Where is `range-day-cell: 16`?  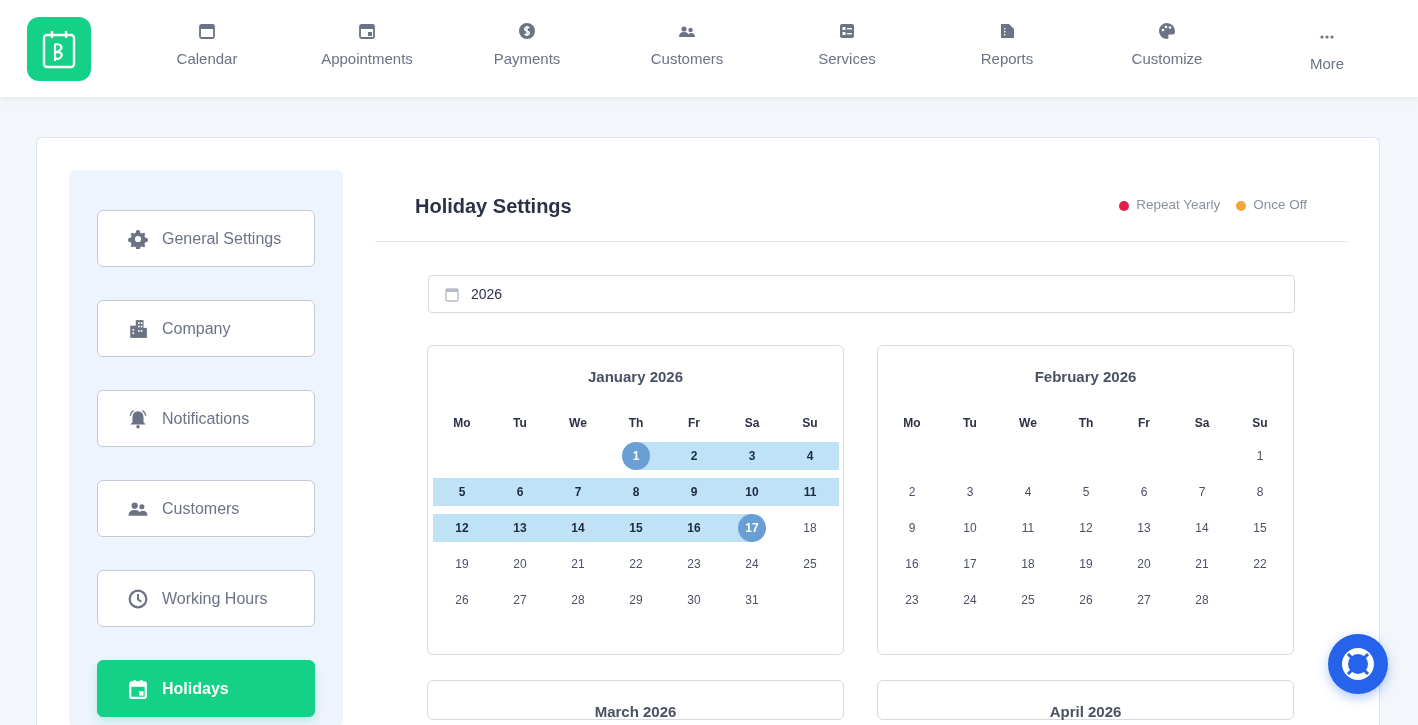 range-day-cell: 16 is located at coordinates (694, 528).